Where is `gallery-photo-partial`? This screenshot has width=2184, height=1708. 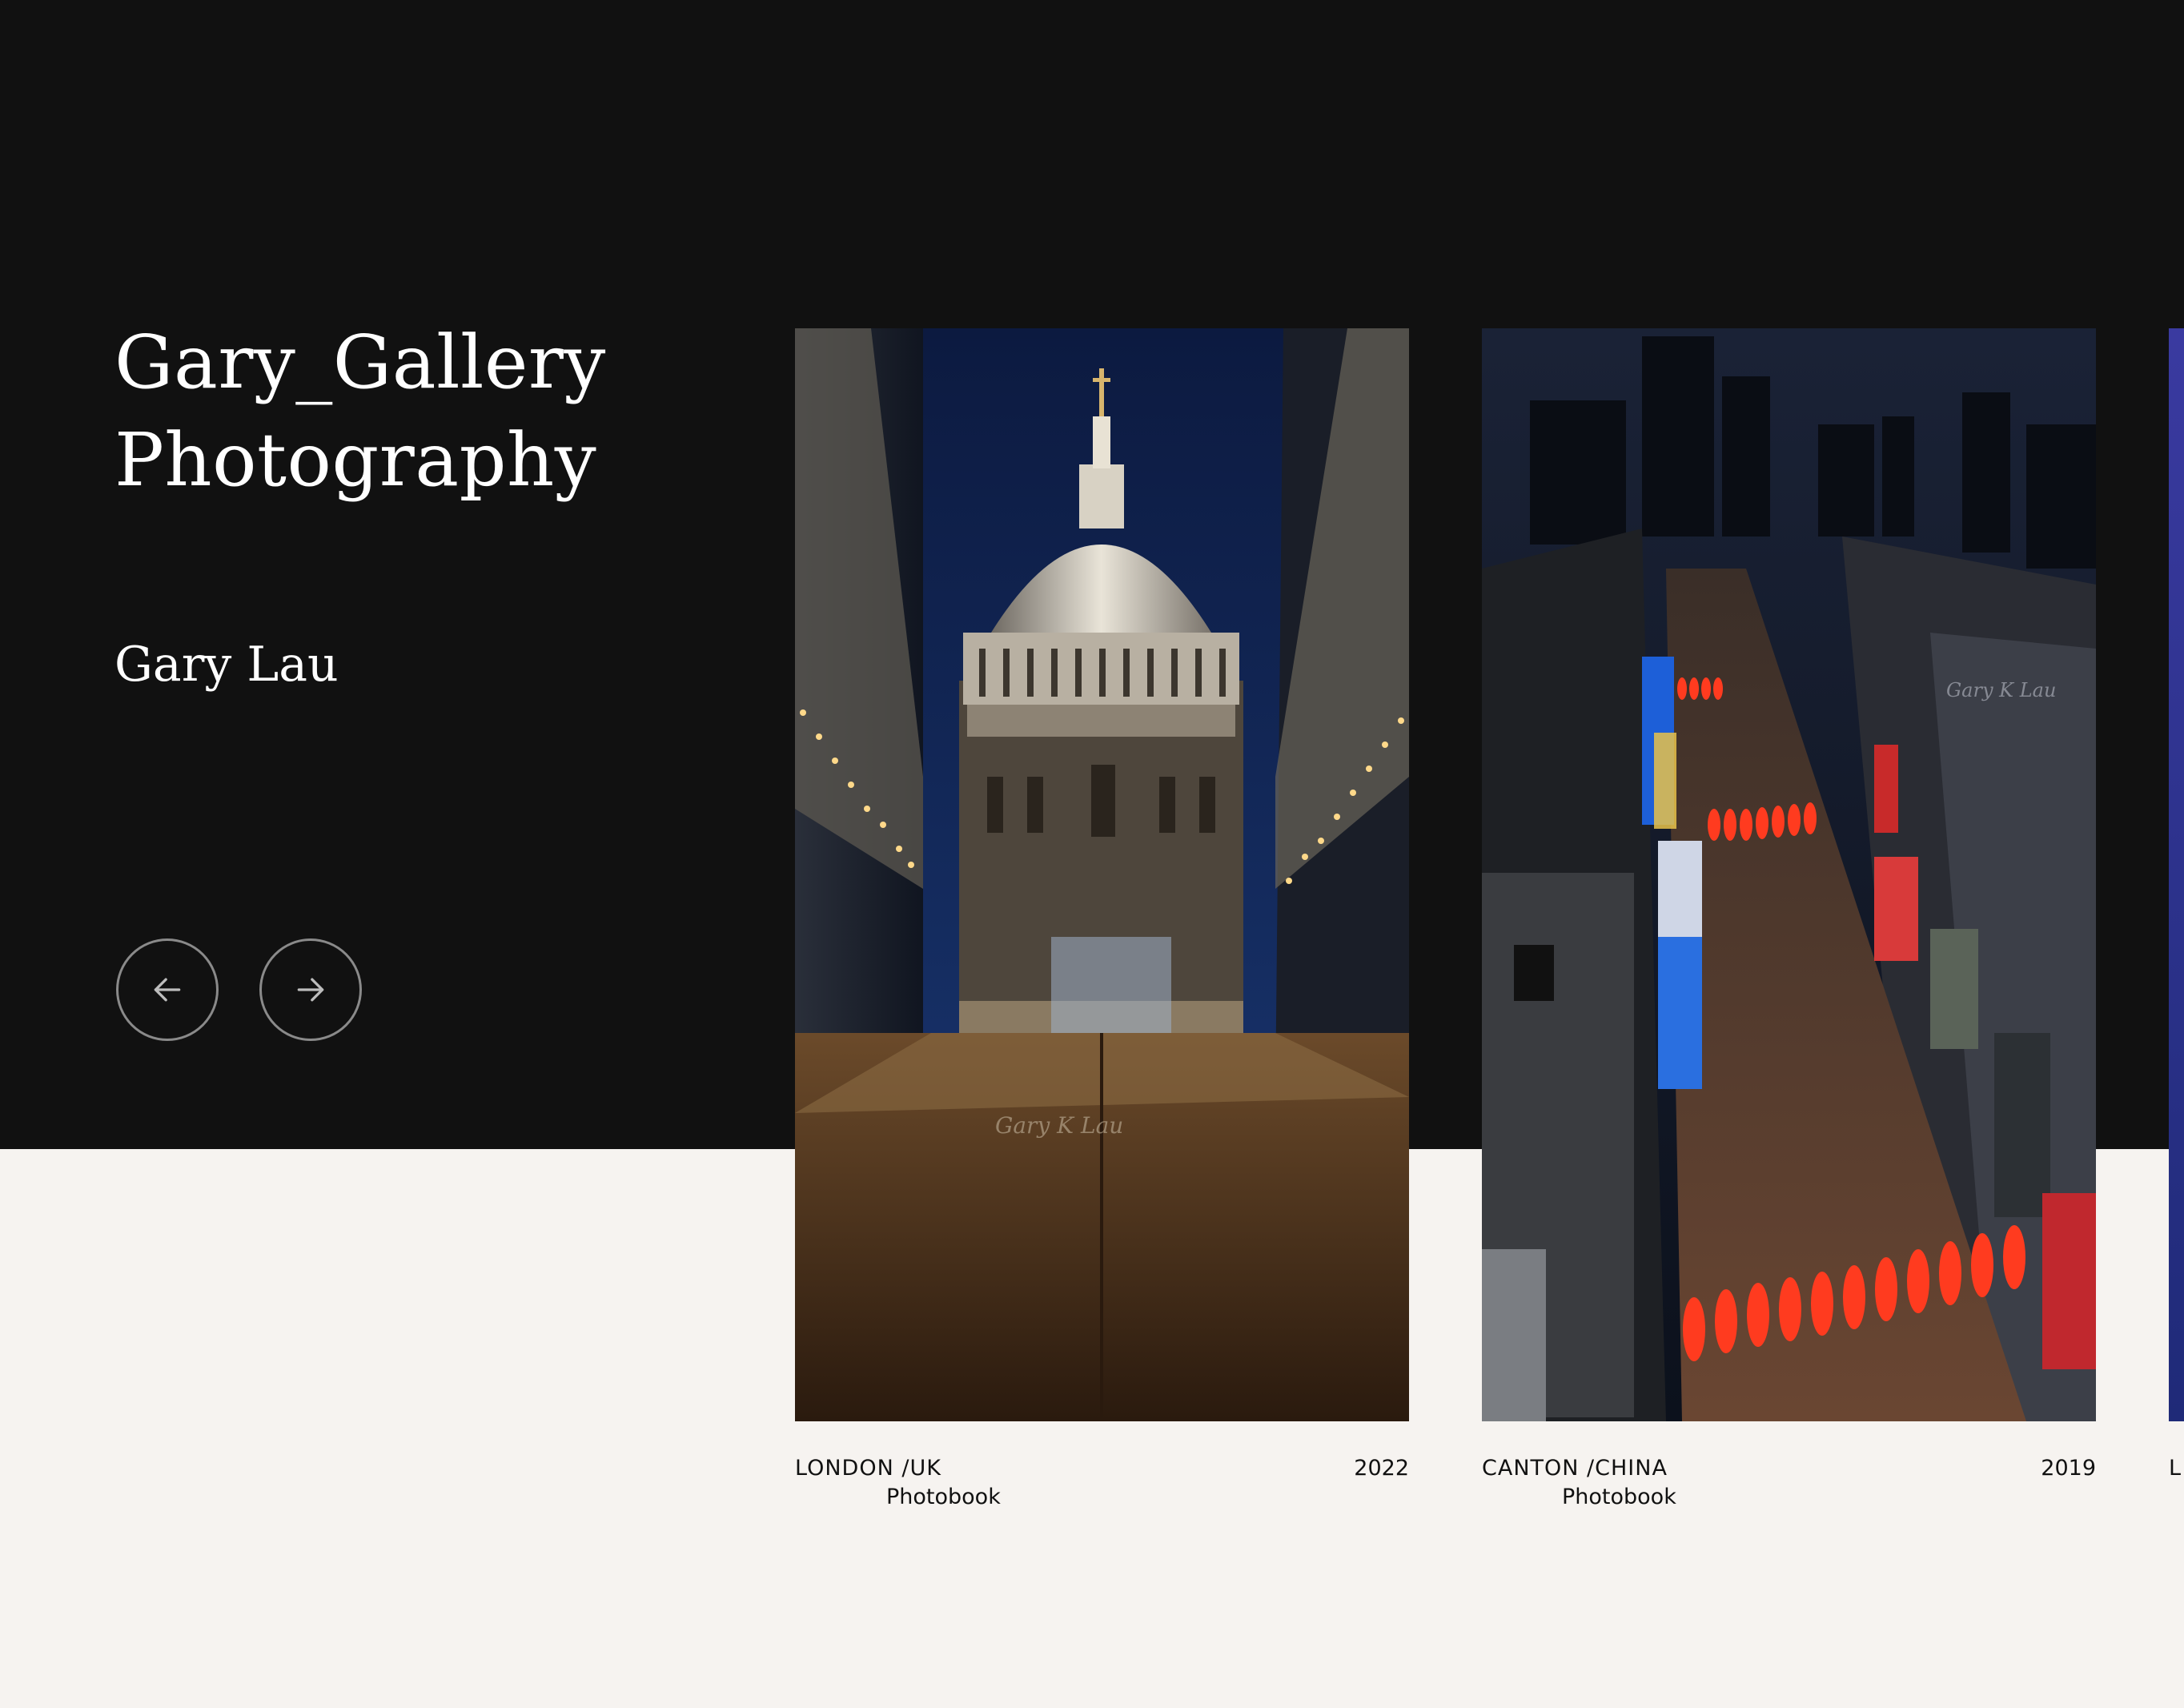 gallery-photo-partial is located at coordinates (2176, 874).